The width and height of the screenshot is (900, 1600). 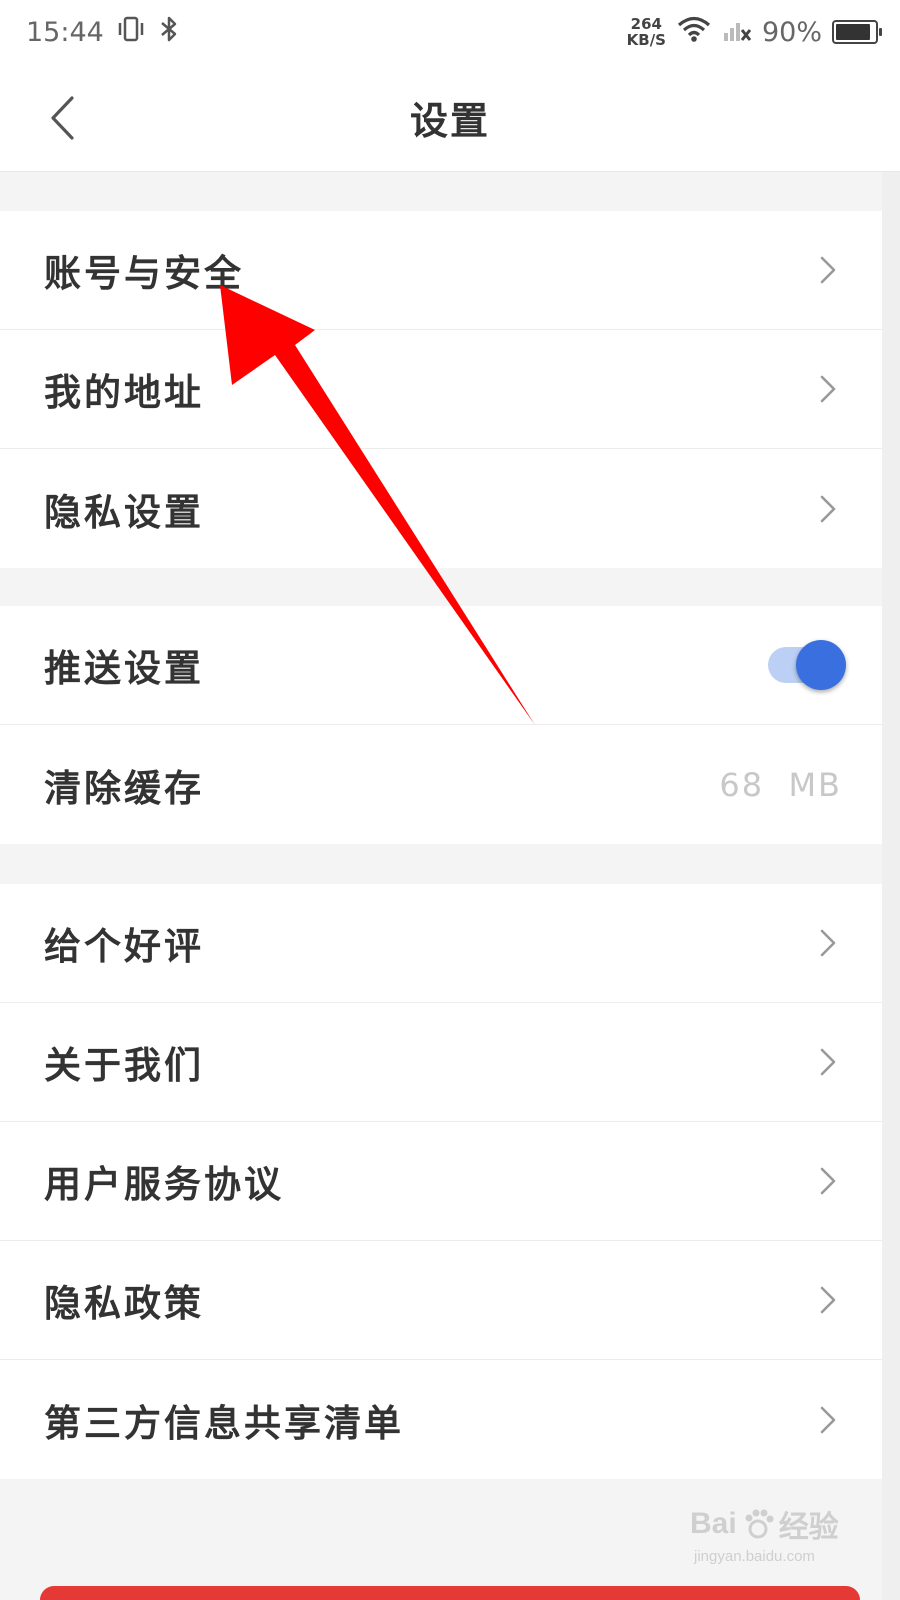 I want to click on settings-item-label: 推送设置, so click(x=124, y=668).